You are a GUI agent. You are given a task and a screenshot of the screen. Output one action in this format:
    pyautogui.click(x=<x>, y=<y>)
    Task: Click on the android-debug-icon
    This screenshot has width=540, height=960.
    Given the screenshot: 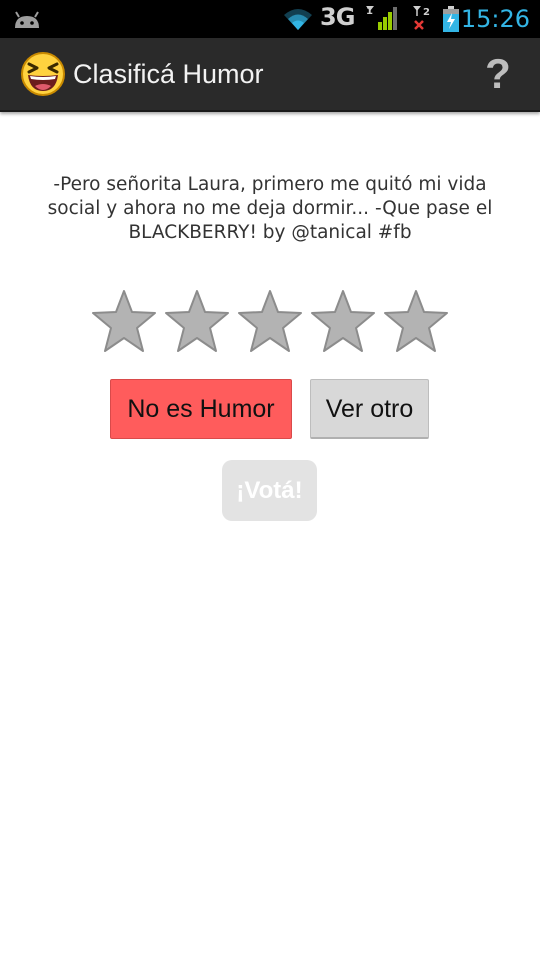 What is the action you would take?
    pyautogui.click(x=27, y=19)
    